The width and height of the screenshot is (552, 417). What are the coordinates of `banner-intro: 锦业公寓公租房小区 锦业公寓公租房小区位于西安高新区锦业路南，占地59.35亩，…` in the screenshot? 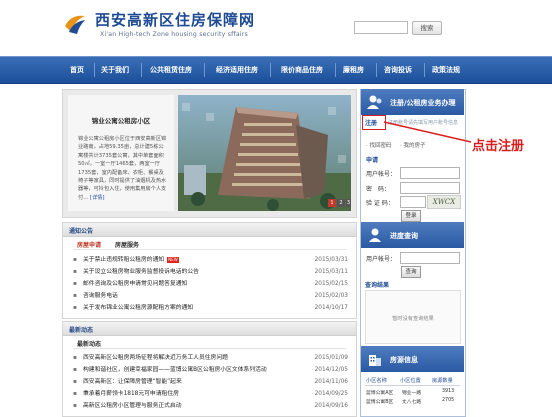 It's located at (121, 153).